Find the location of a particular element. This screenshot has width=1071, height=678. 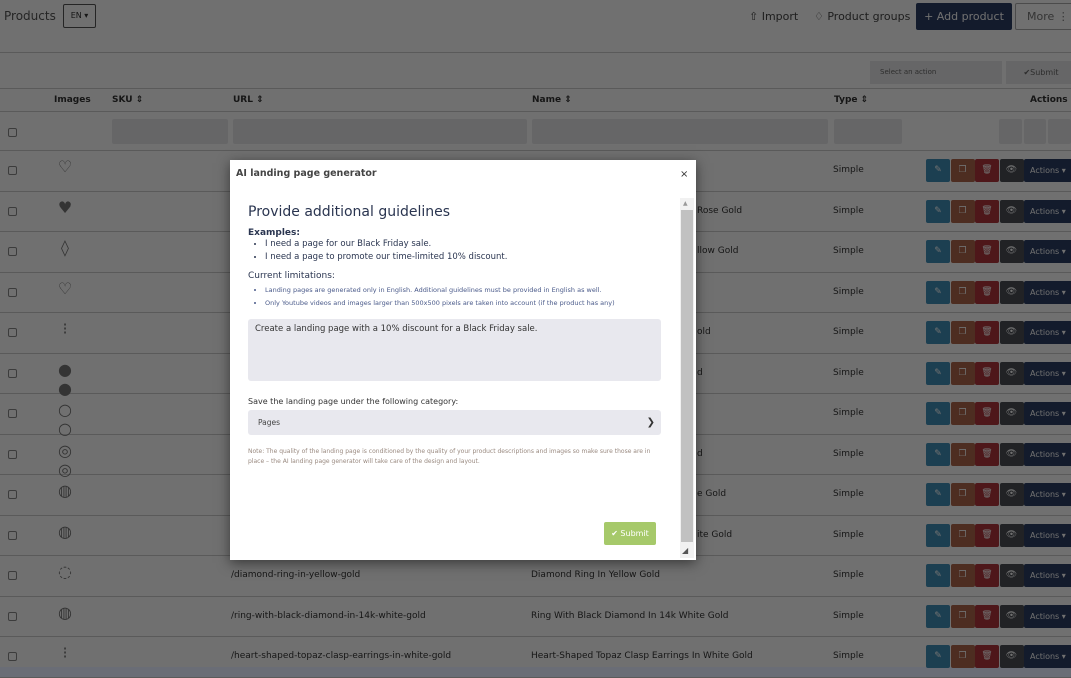

resize-handle-icon: ◢ is located at coordinates (685, 550).